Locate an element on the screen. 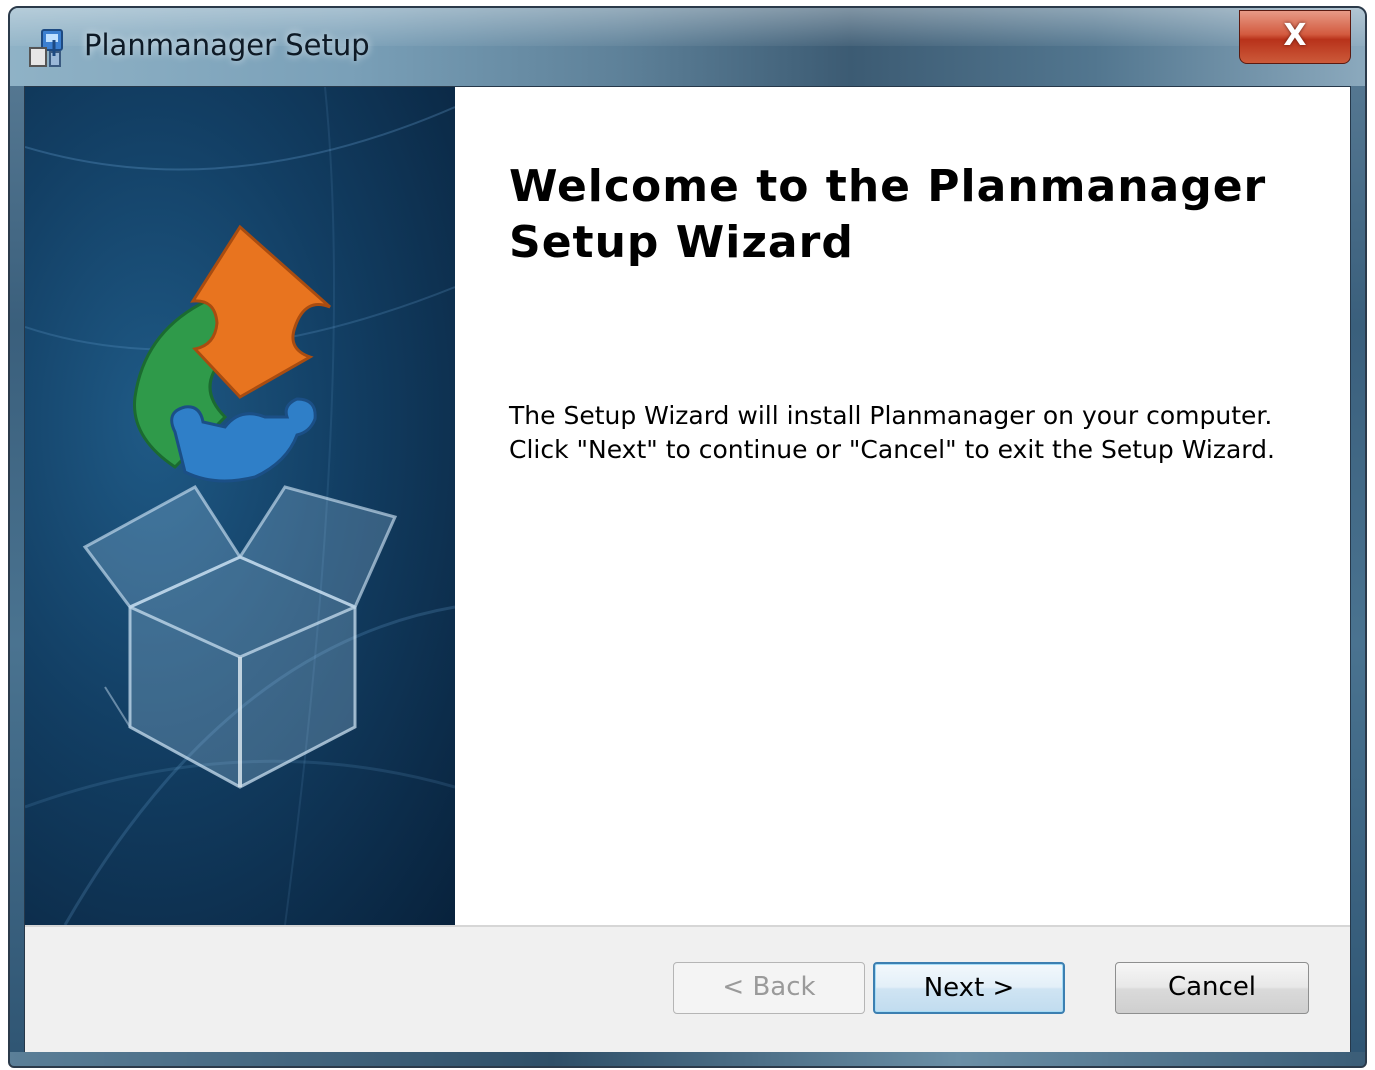 This screenshot has height=1070, width=1375. cancel-button: Cancel is located at coordinates (1212, 988).